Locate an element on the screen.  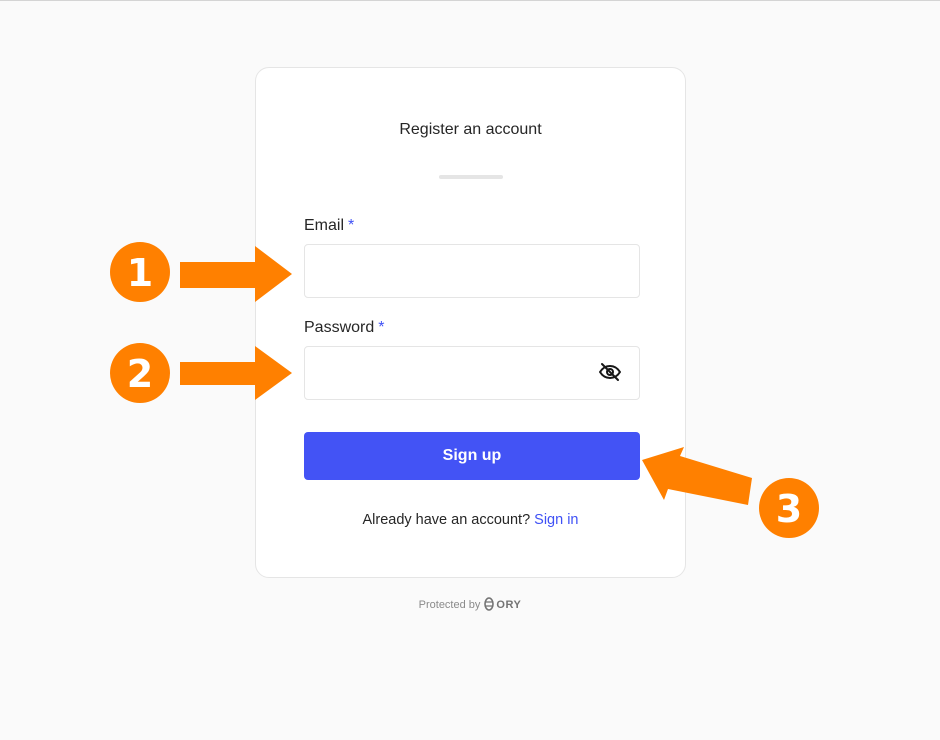
email-label: Email * is located at coordinates (329, 225).